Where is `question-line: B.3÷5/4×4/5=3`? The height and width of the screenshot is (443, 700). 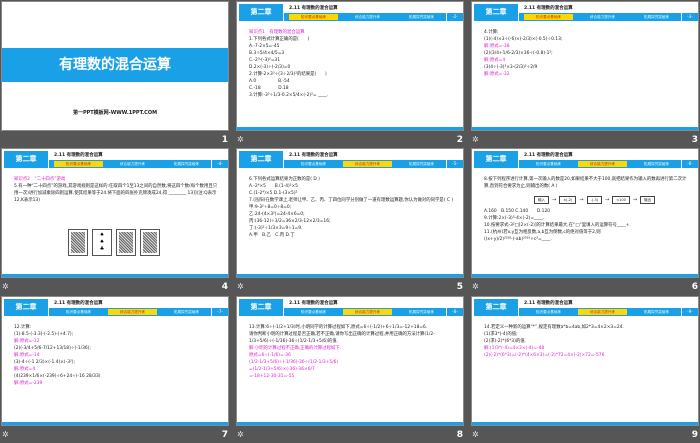 question-line: B.3÷5/4×4/5=3 is located at coordinates (267, 53).